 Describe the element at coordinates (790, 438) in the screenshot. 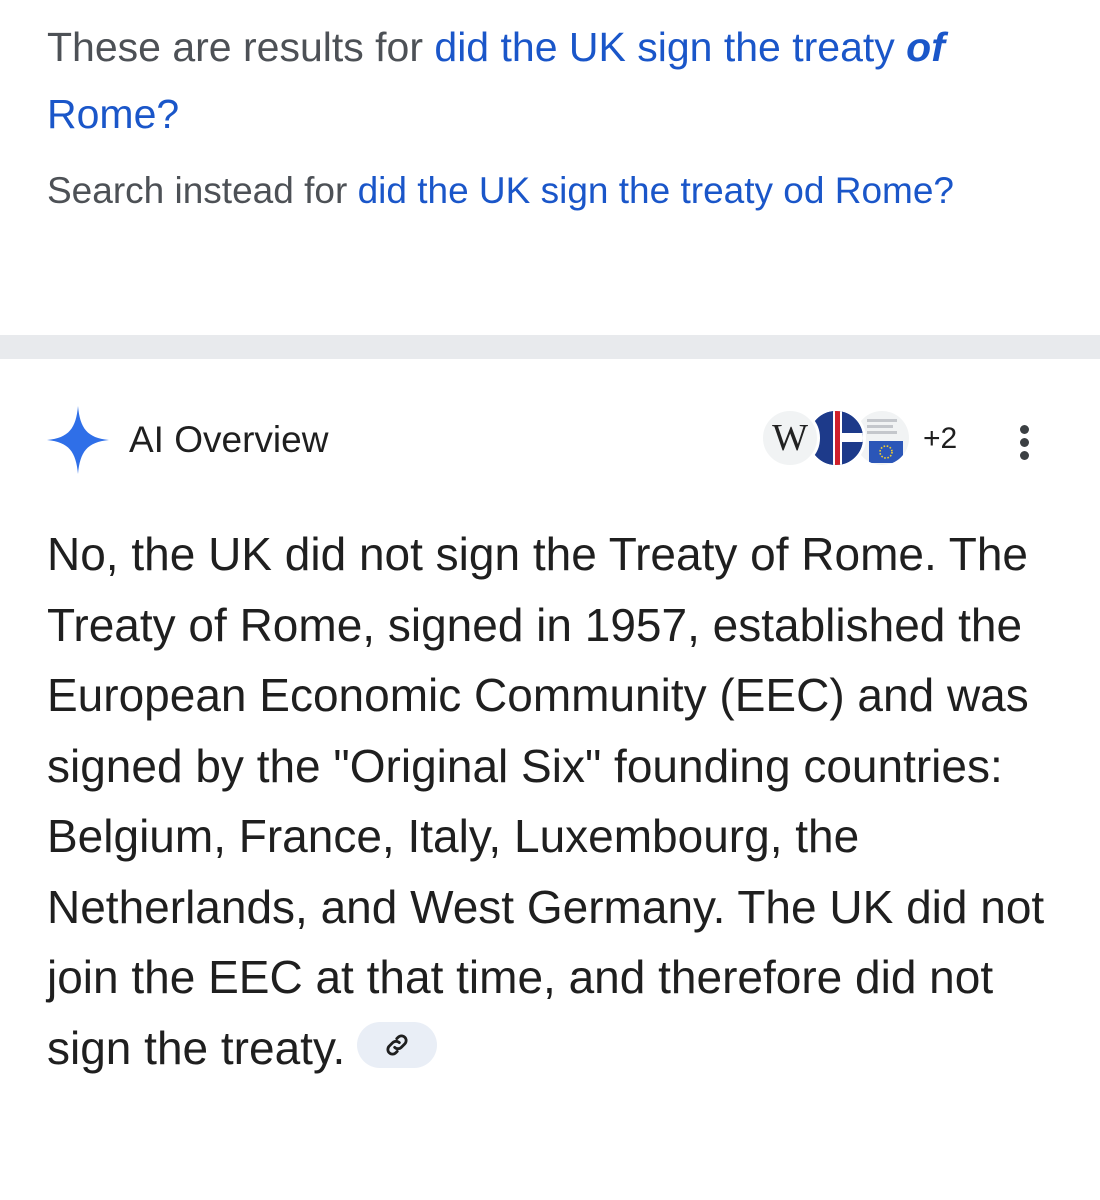

I see `wikipedia-icon: W` at that location.